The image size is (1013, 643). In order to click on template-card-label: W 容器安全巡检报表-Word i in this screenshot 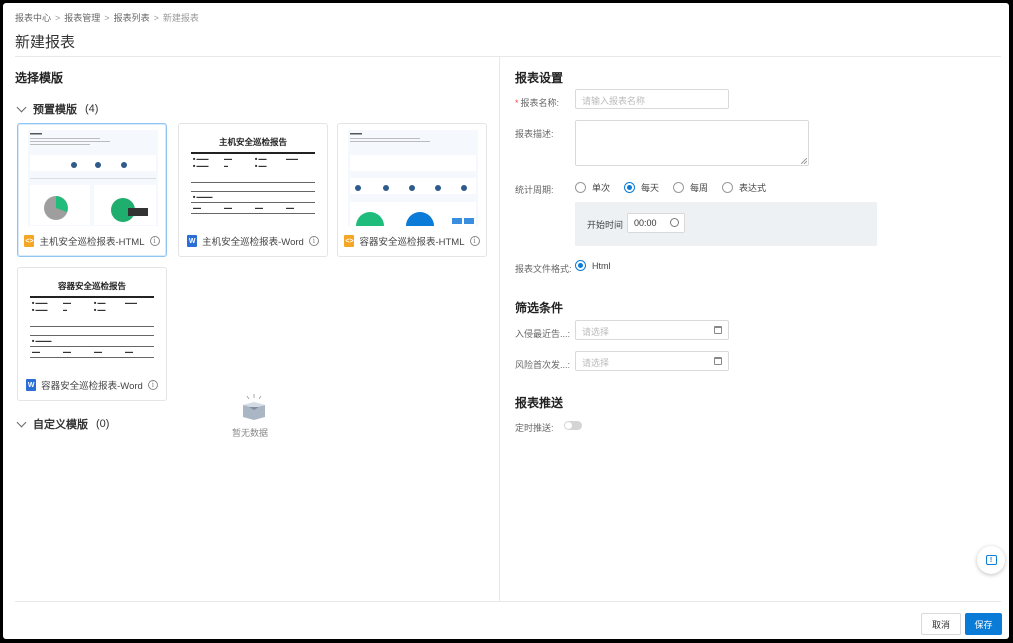, I will do `click(92, 385)`.